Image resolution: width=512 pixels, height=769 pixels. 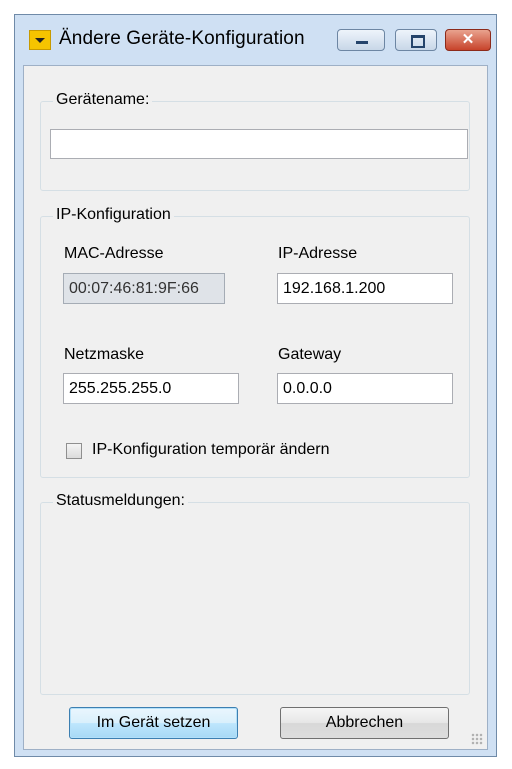 I want to click on maximize-button, so click(x=416, y=40).